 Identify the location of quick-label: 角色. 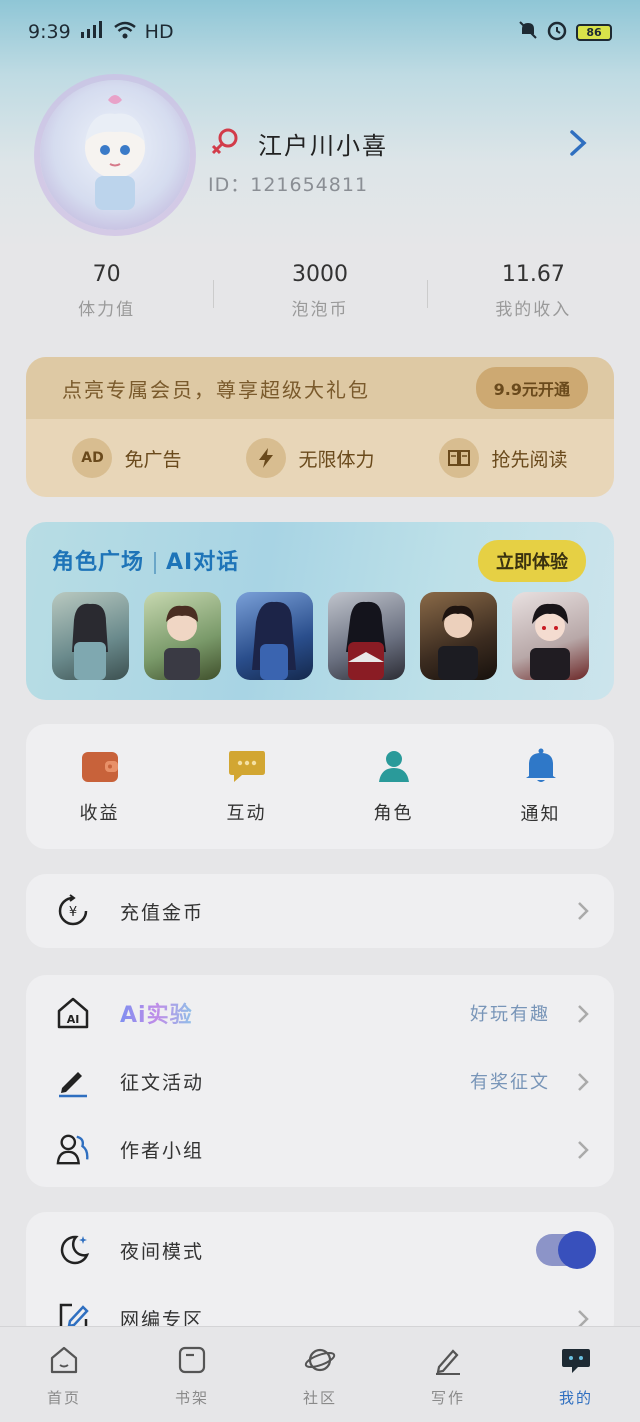
(393, 813).